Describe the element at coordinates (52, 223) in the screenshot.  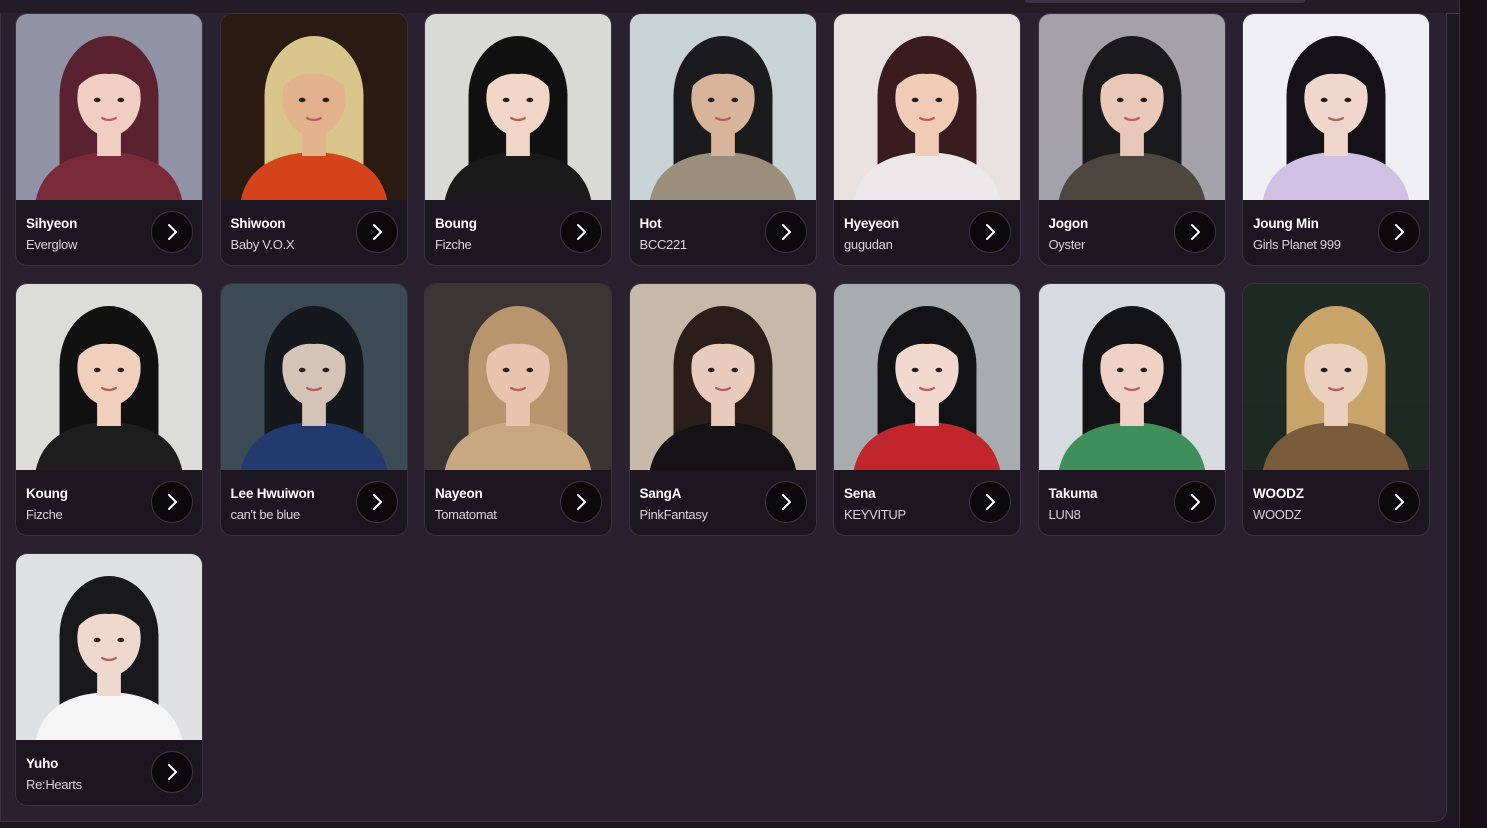
I see `artist-name: Sihyeon` at that location.